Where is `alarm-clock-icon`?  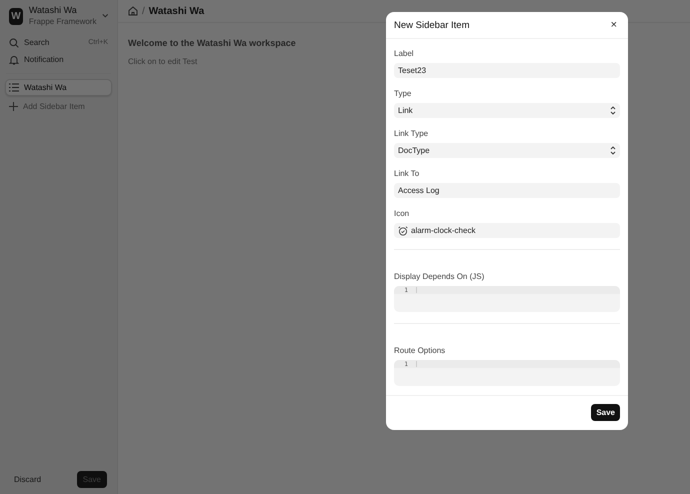 alarm-clock-icon is located at coordinates (403, 231).